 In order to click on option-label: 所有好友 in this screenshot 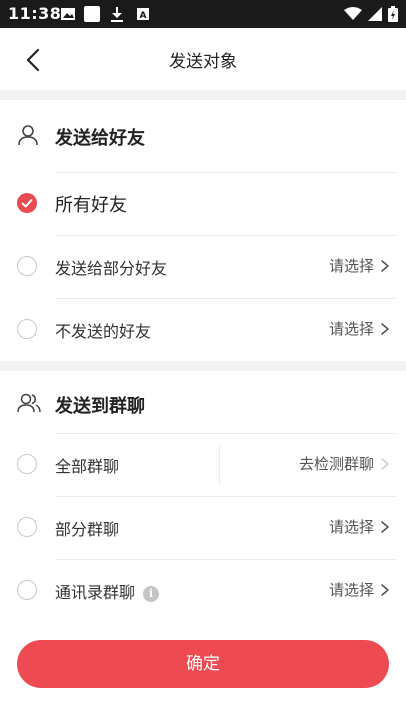, I will do `click(91, 205)`.